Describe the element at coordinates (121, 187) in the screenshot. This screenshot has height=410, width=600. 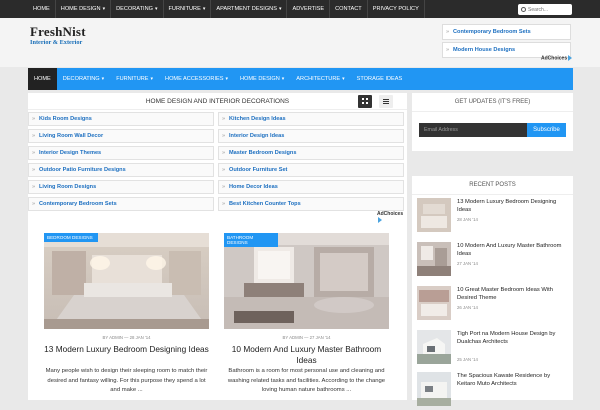
I see `category-link: Living Room Designs` at that location.